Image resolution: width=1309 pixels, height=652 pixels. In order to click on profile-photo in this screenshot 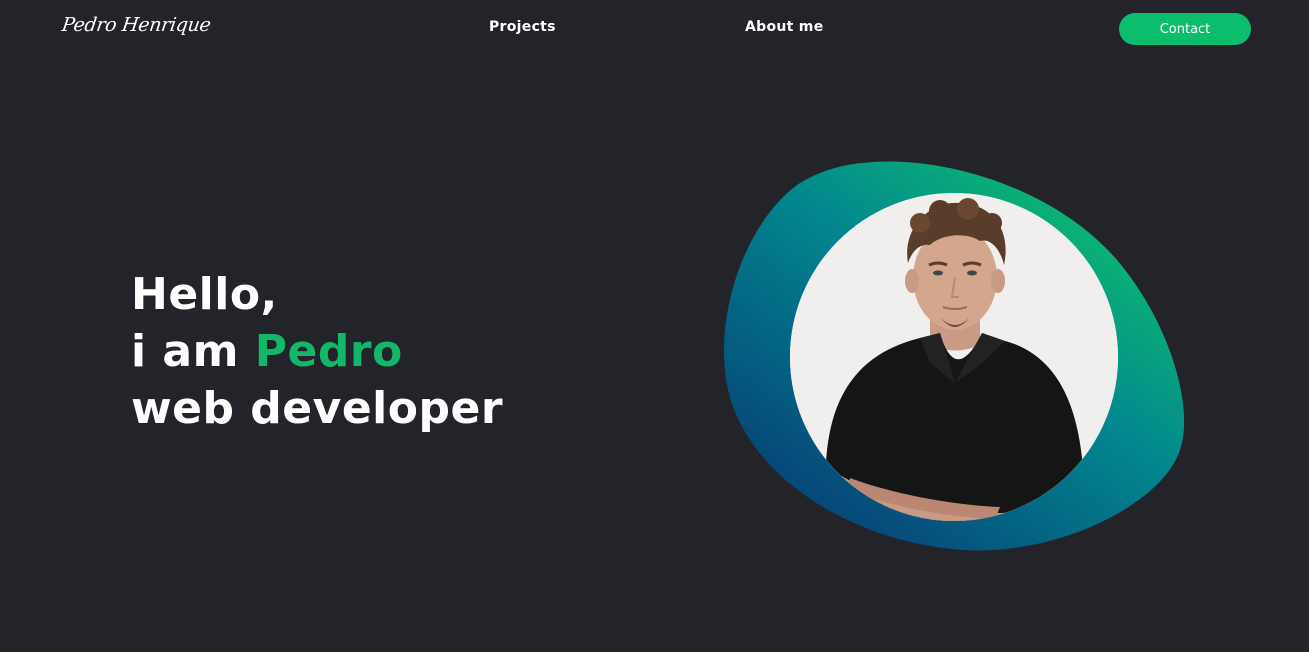, I will do `click(954, 357)`.